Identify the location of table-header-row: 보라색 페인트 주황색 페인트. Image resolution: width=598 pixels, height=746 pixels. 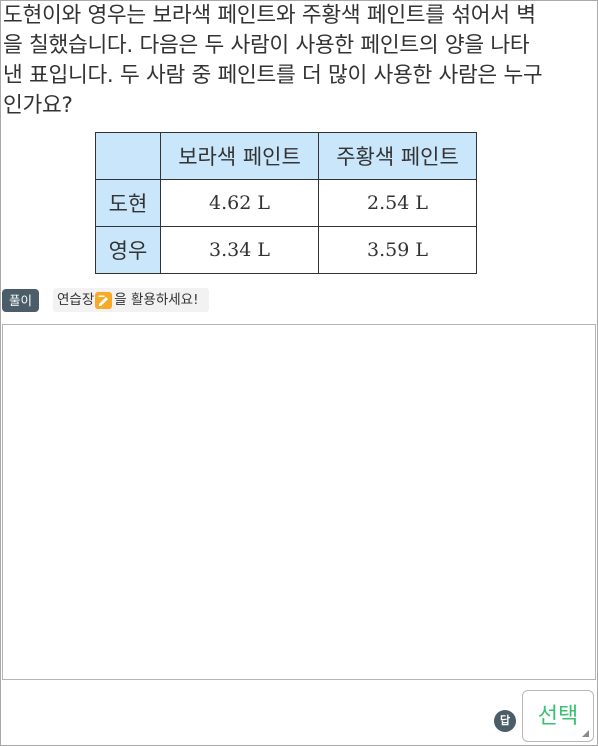
(286, 156).